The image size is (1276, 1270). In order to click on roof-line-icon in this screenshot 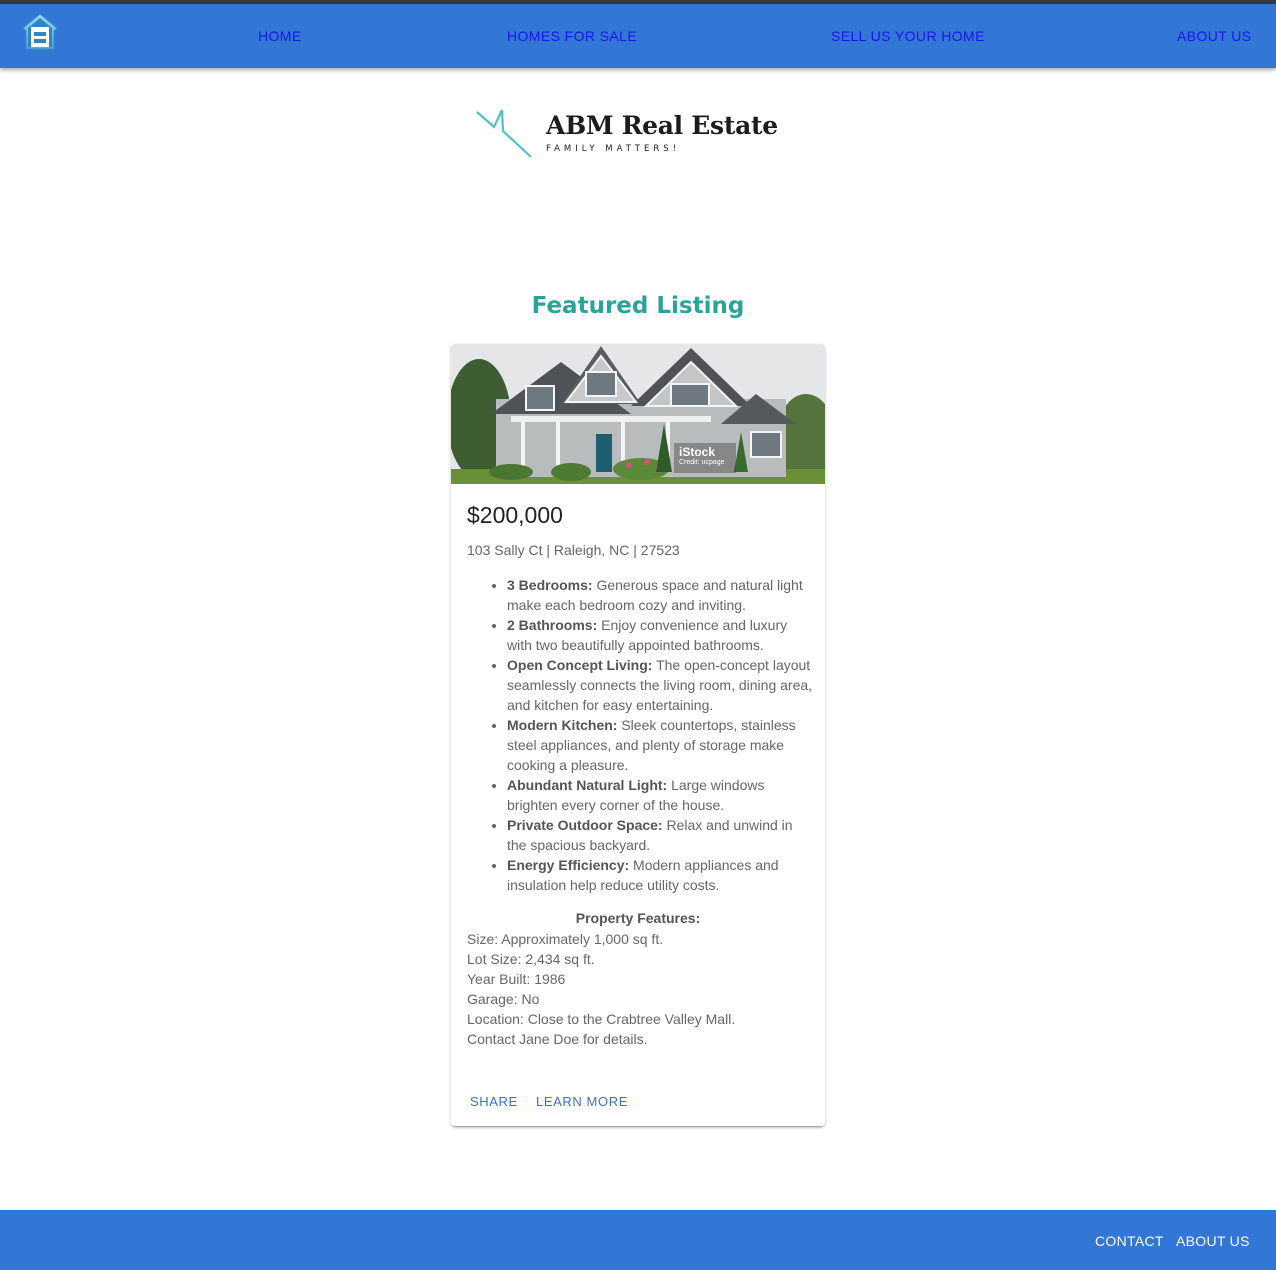, I will do `click(504, 133)`.